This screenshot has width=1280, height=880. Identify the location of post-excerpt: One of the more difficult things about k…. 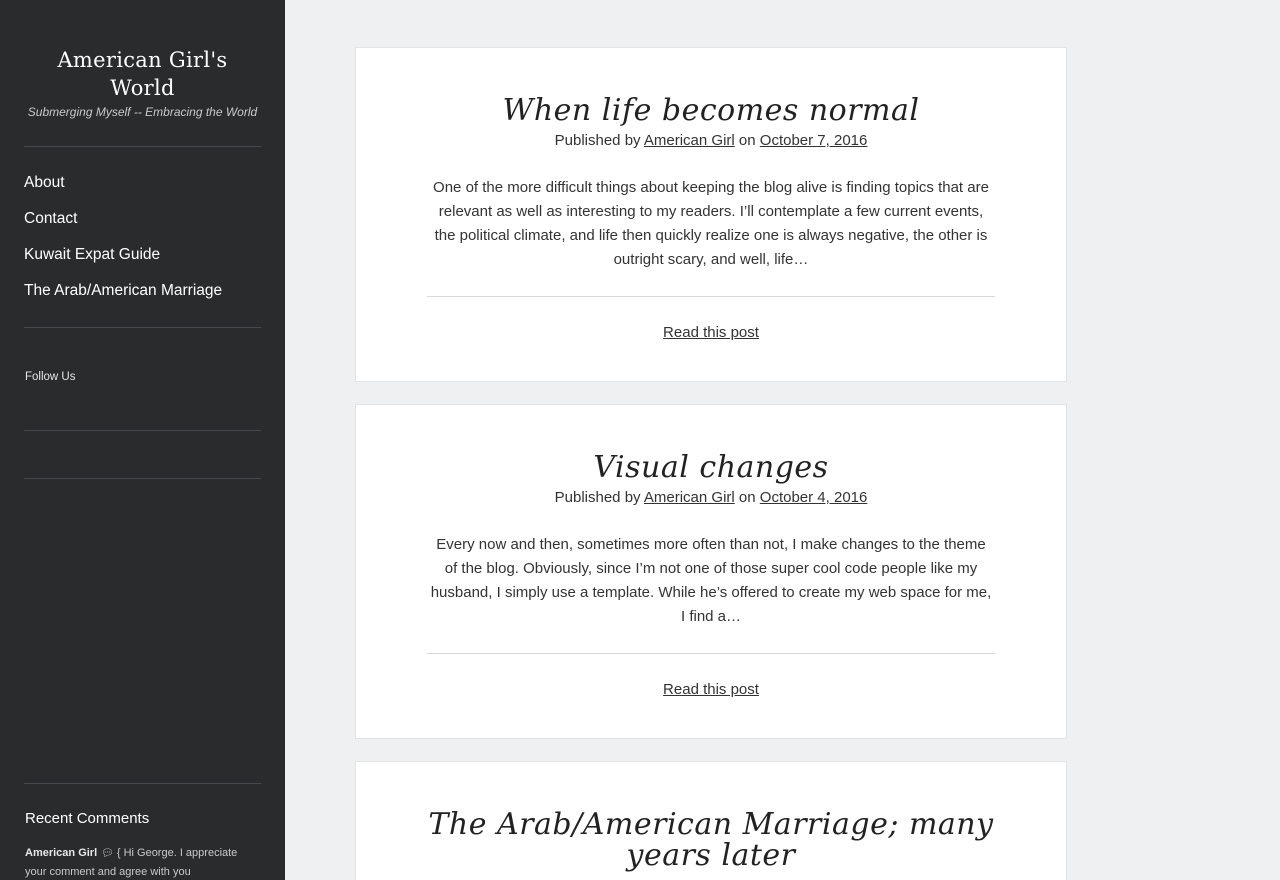
(711, 223).